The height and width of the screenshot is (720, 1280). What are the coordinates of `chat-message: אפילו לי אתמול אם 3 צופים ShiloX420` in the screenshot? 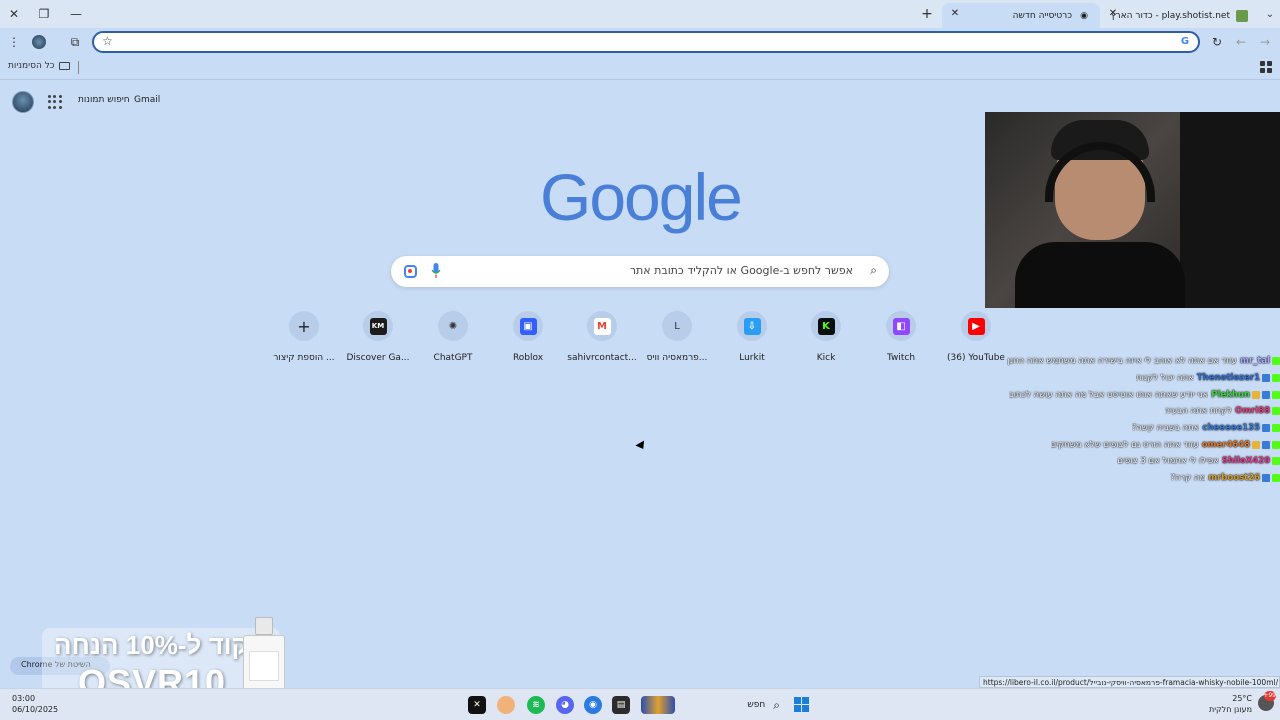 It's located at (1140, 461).